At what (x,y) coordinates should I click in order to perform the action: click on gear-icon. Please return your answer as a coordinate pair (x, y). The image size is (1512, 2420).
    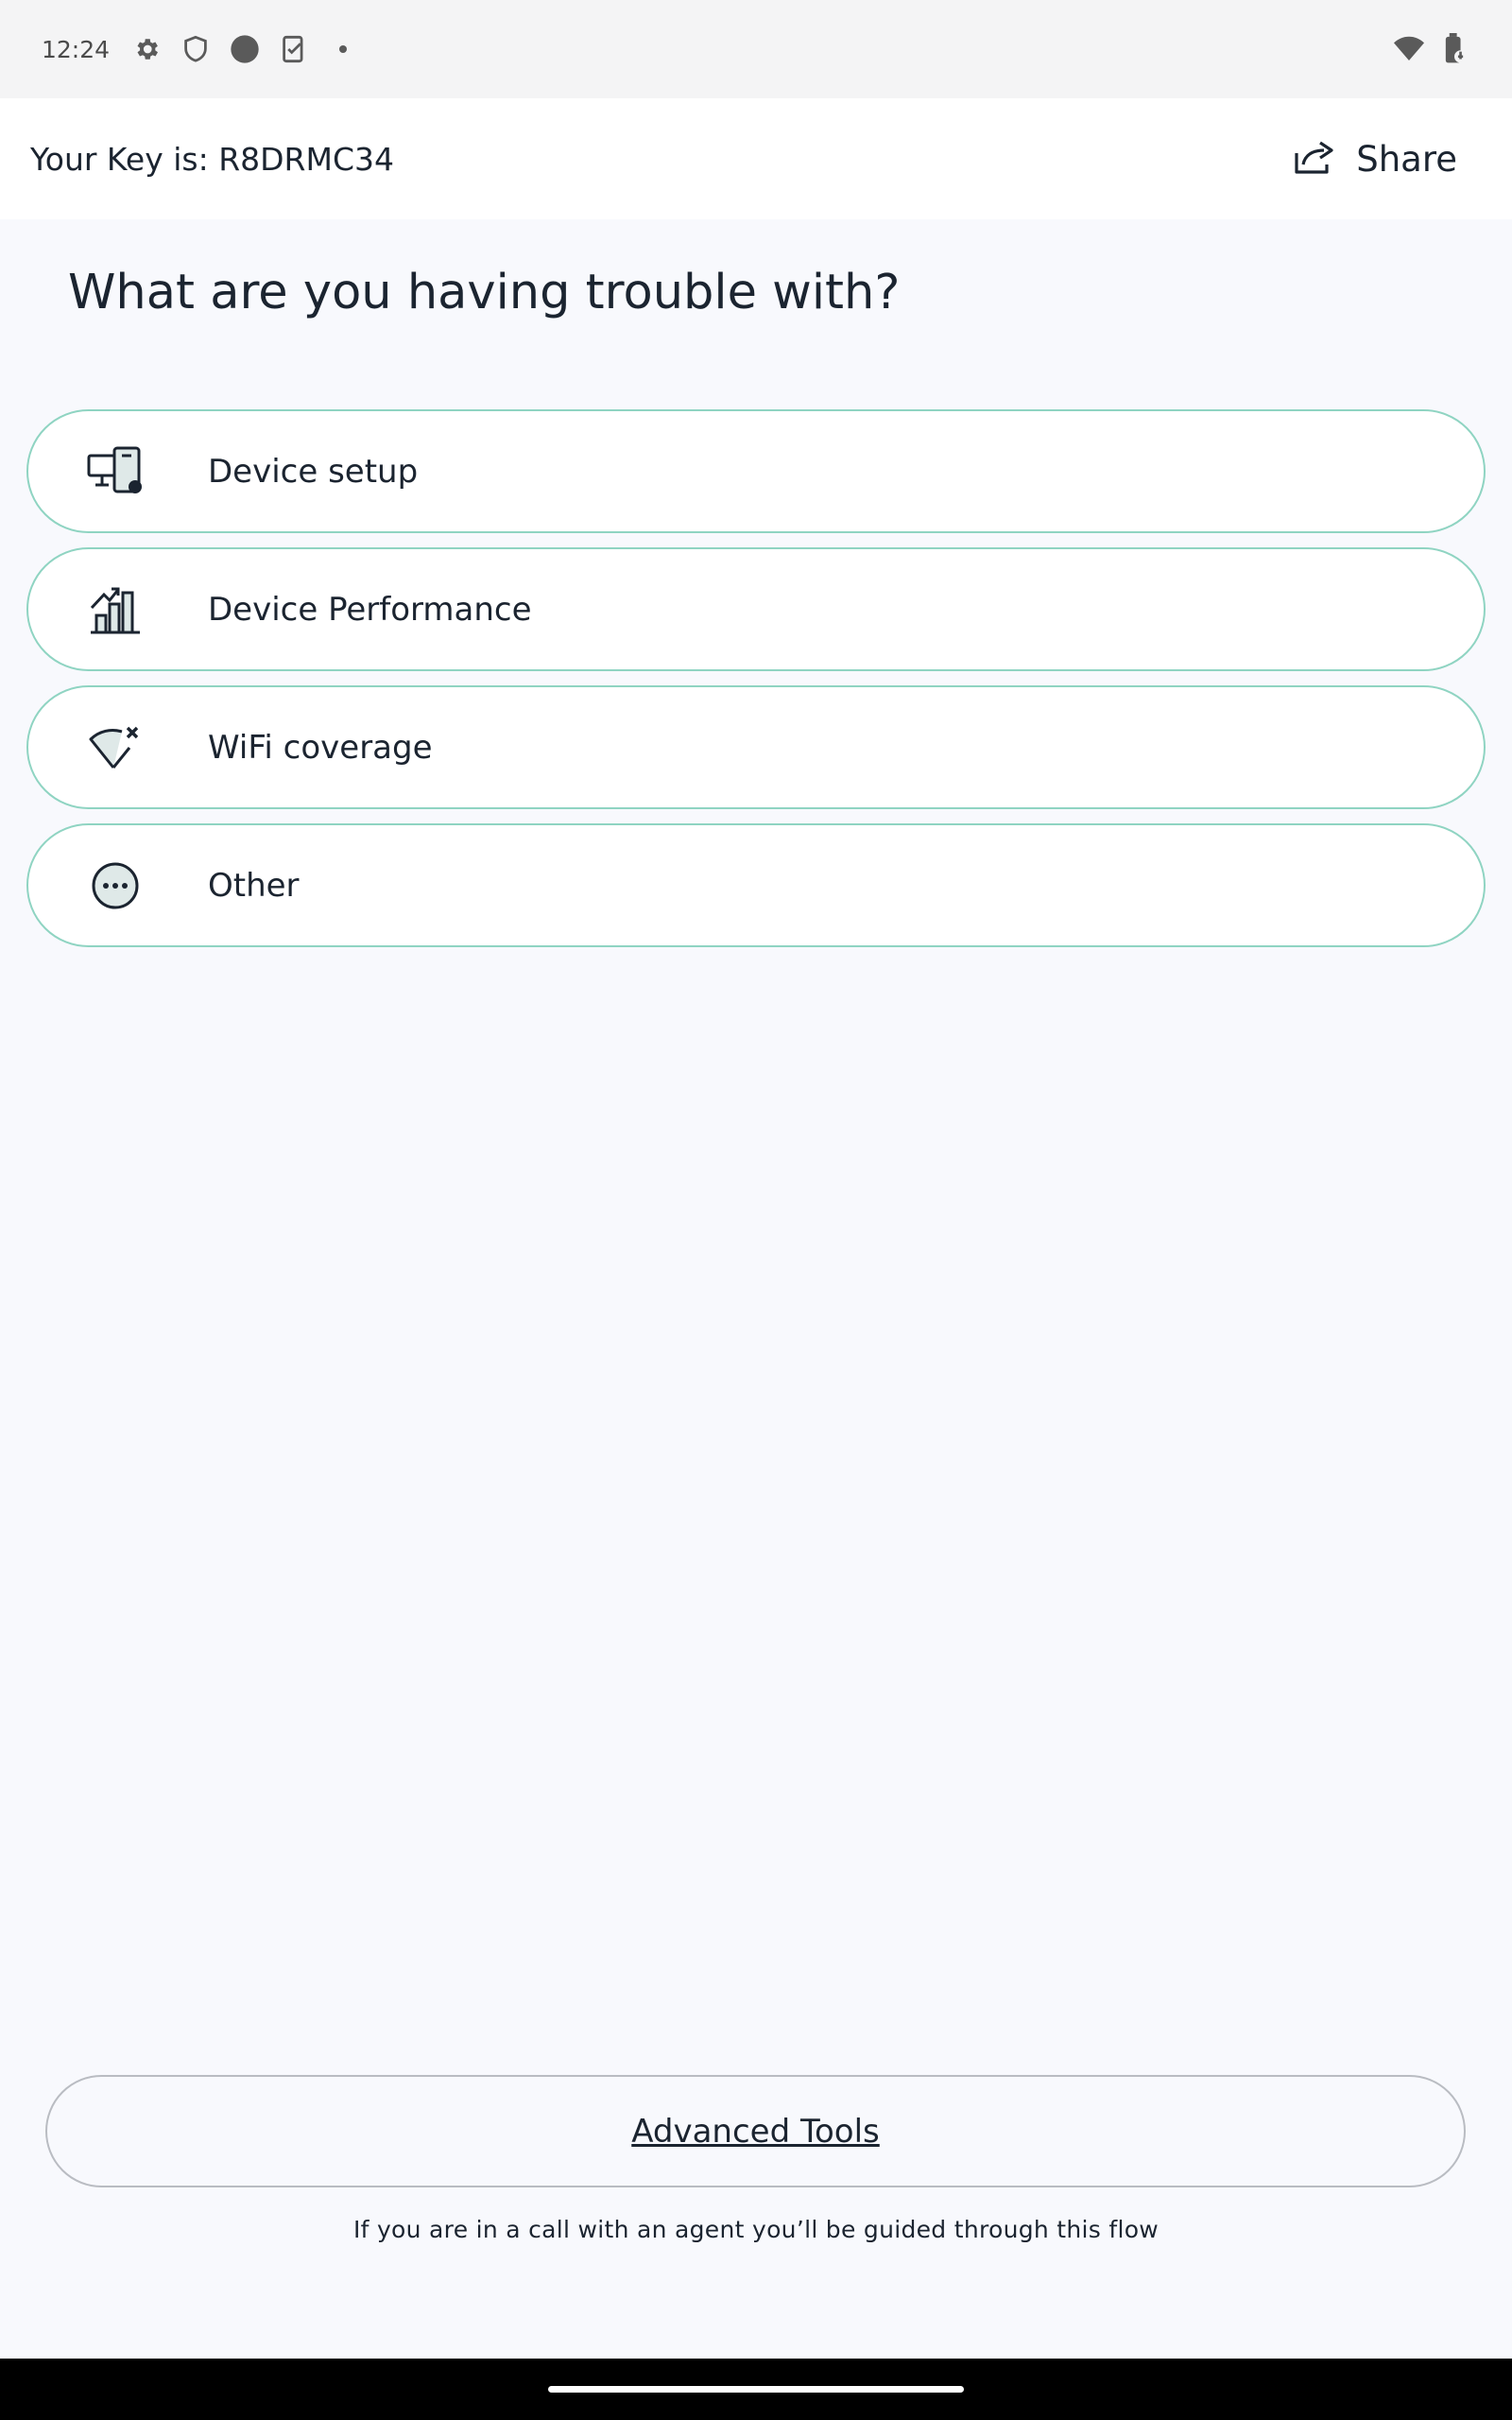
    Looking at the image, I should click on (146, 49).